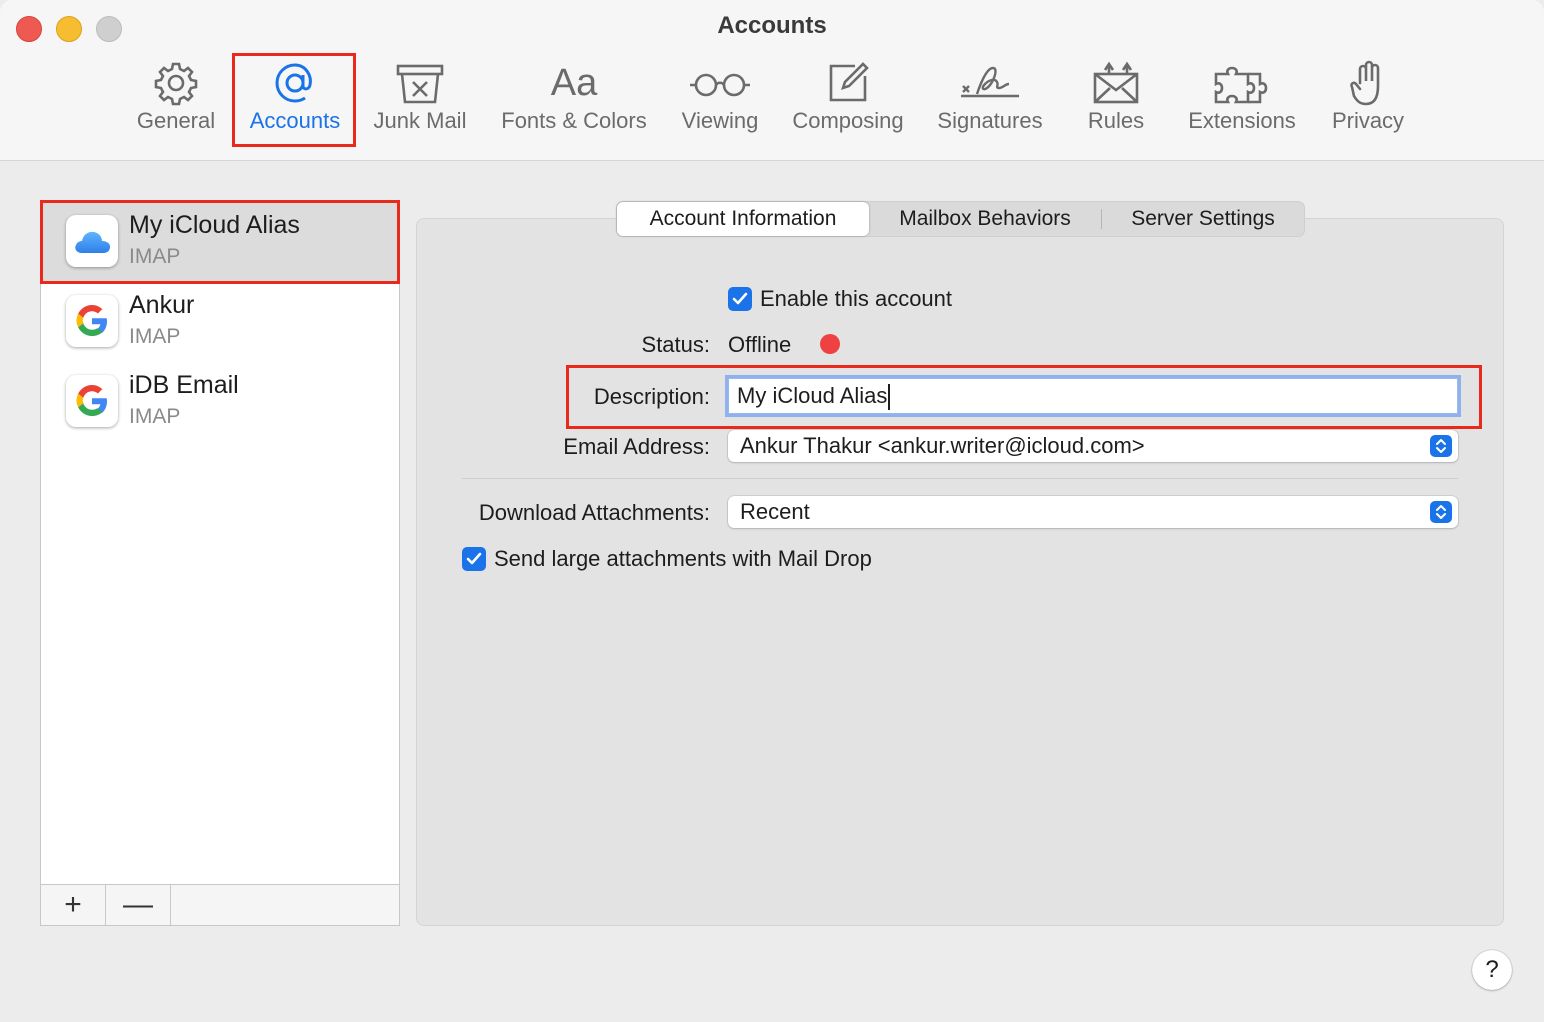  I want to click on download-attachments-value: Recent, so click(775, 511).